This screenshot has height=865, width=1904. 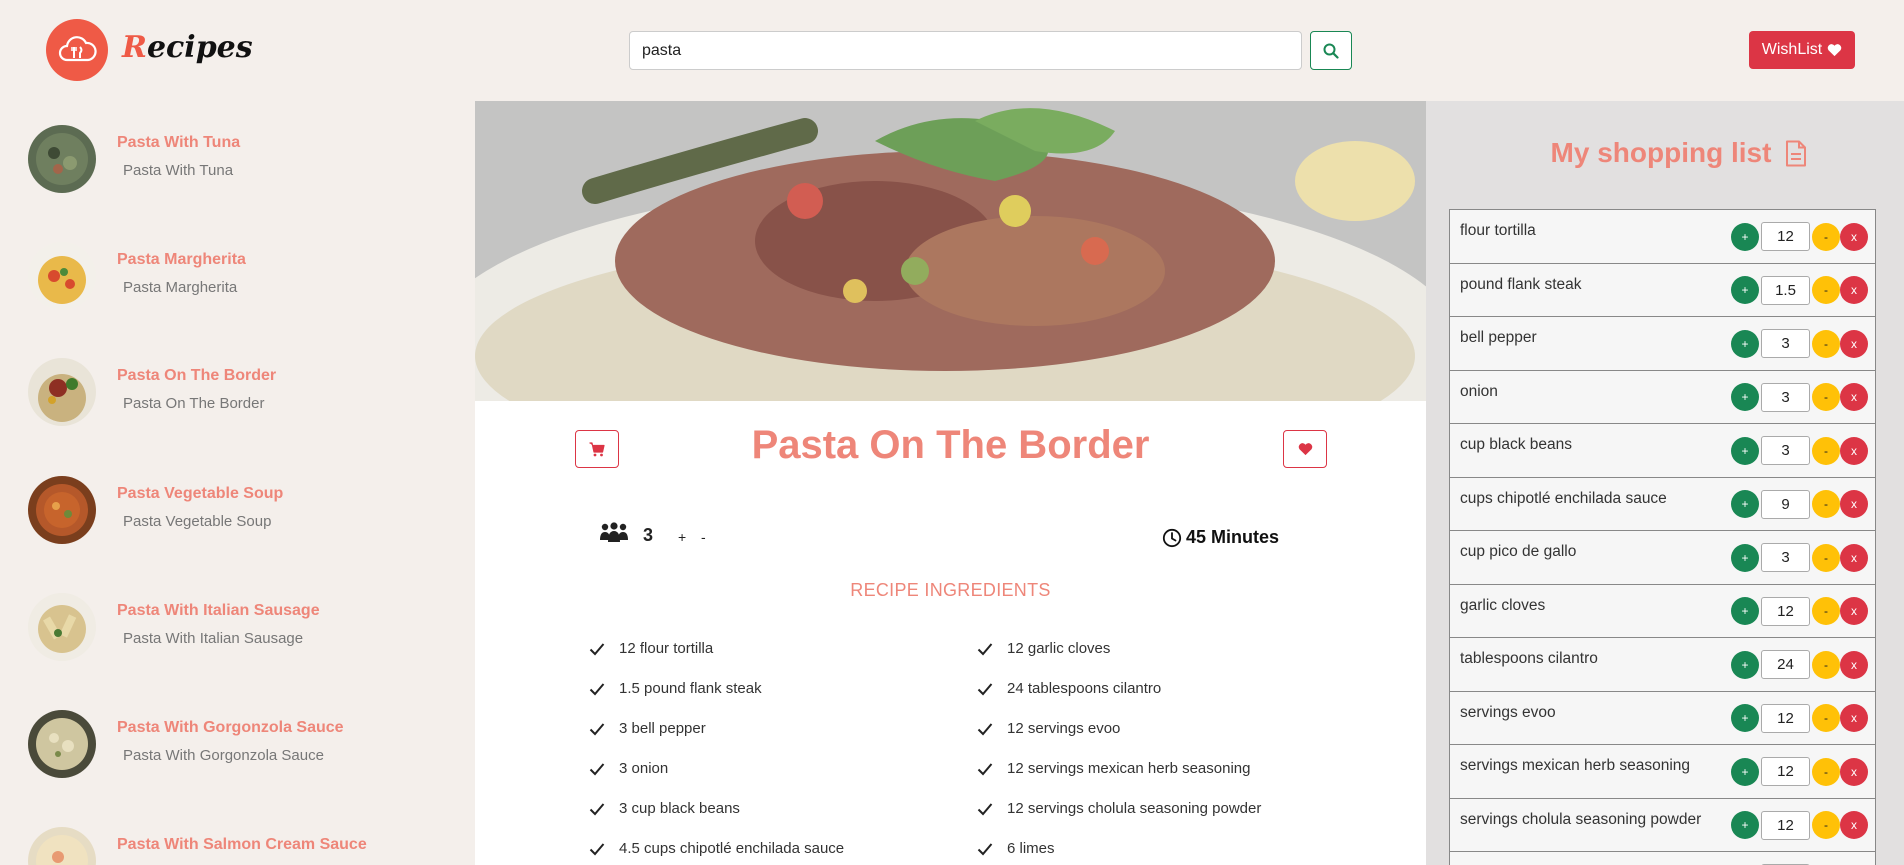 What do you see at coordinates (1498, 337) in the screenshot?
I see `shopping-item-name: bell pepper` at bounding box center [1498, 337].